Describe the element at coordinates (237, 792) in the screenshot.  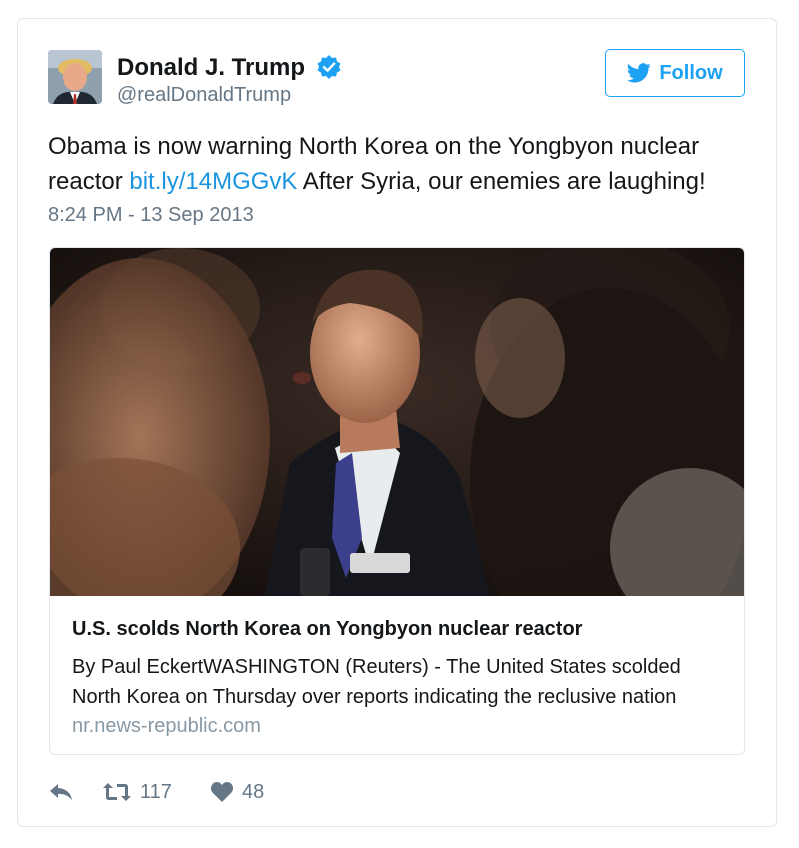
I see `like-button: 48` at that location.